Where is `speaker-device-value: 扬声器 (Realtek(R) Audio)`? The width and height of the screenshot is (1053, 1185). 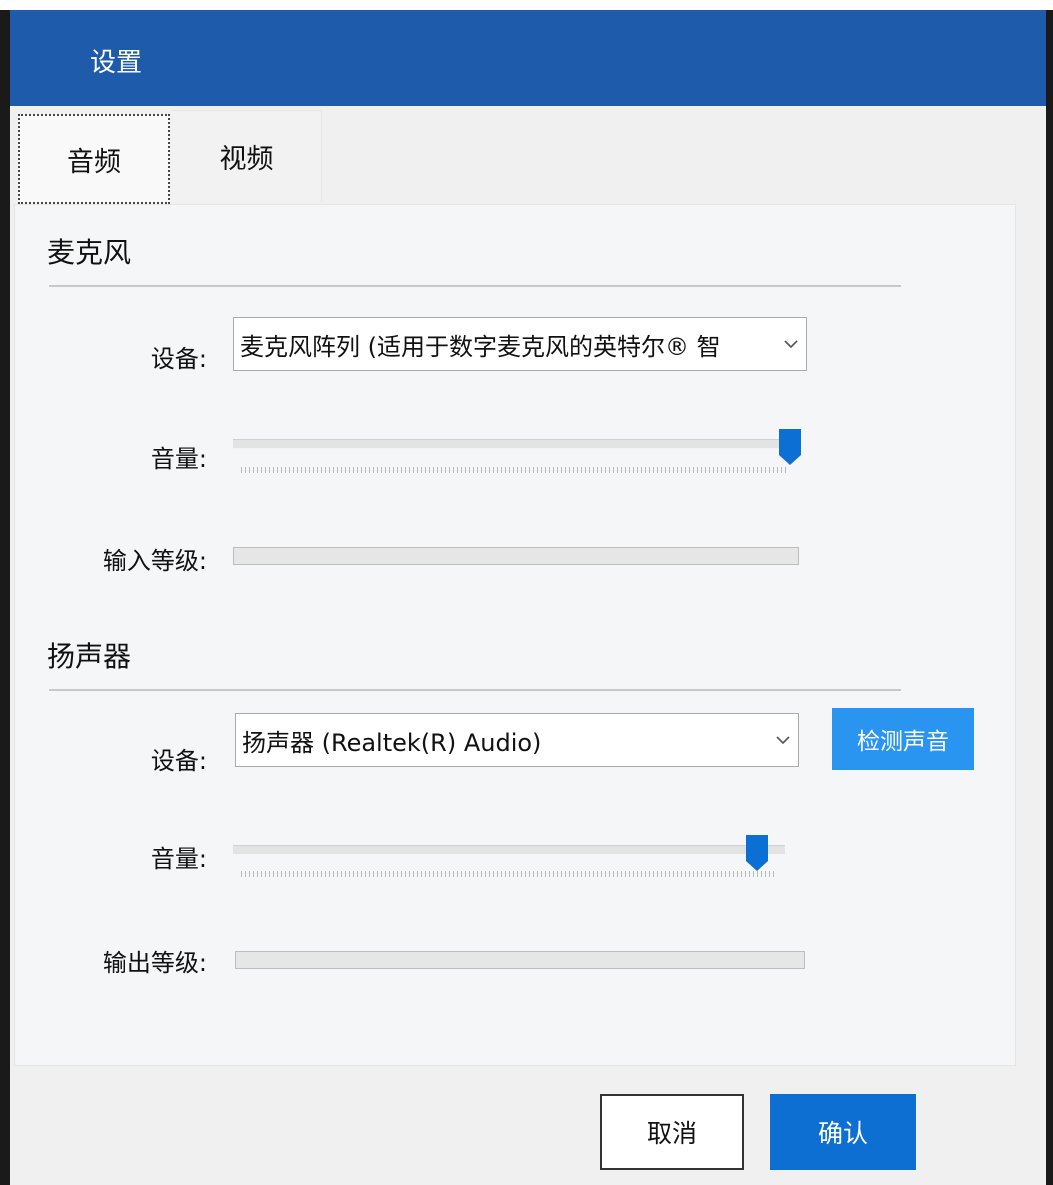
speaker-device-value: 扬声器 (Realtek(R) Audio) is located at coordinates (392, 742).